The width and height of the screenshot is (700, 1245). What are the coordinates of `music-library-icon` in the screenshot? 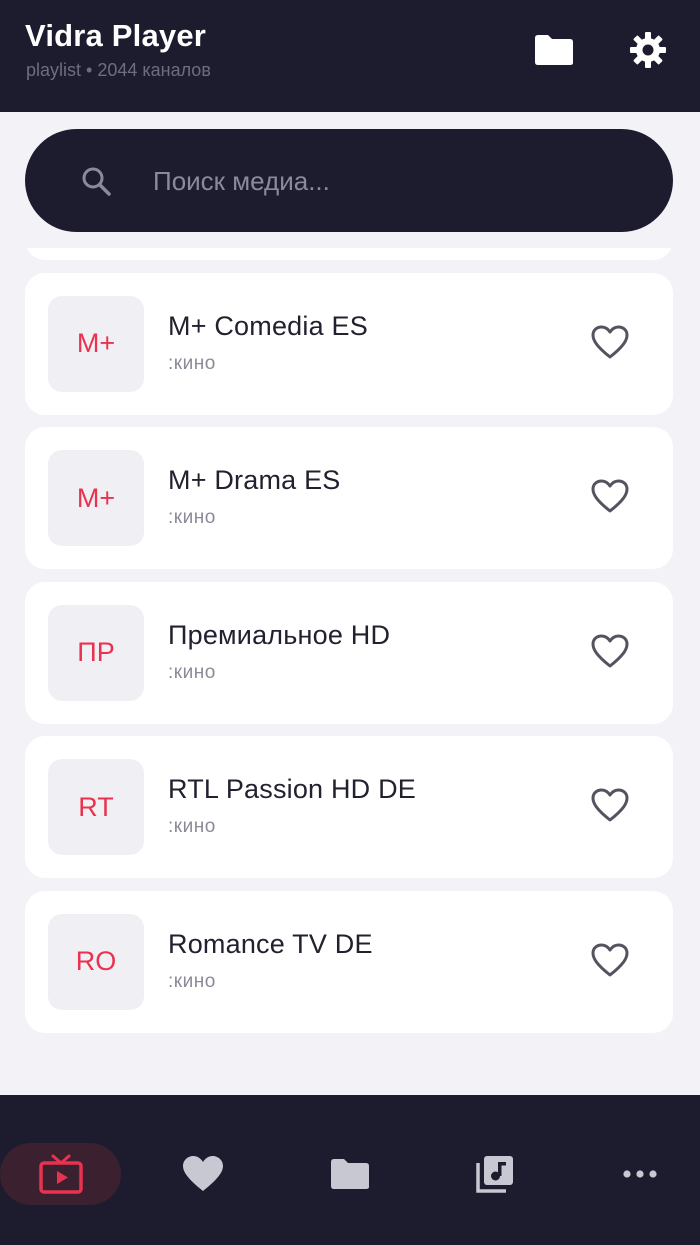 It's located at (494, 1174).